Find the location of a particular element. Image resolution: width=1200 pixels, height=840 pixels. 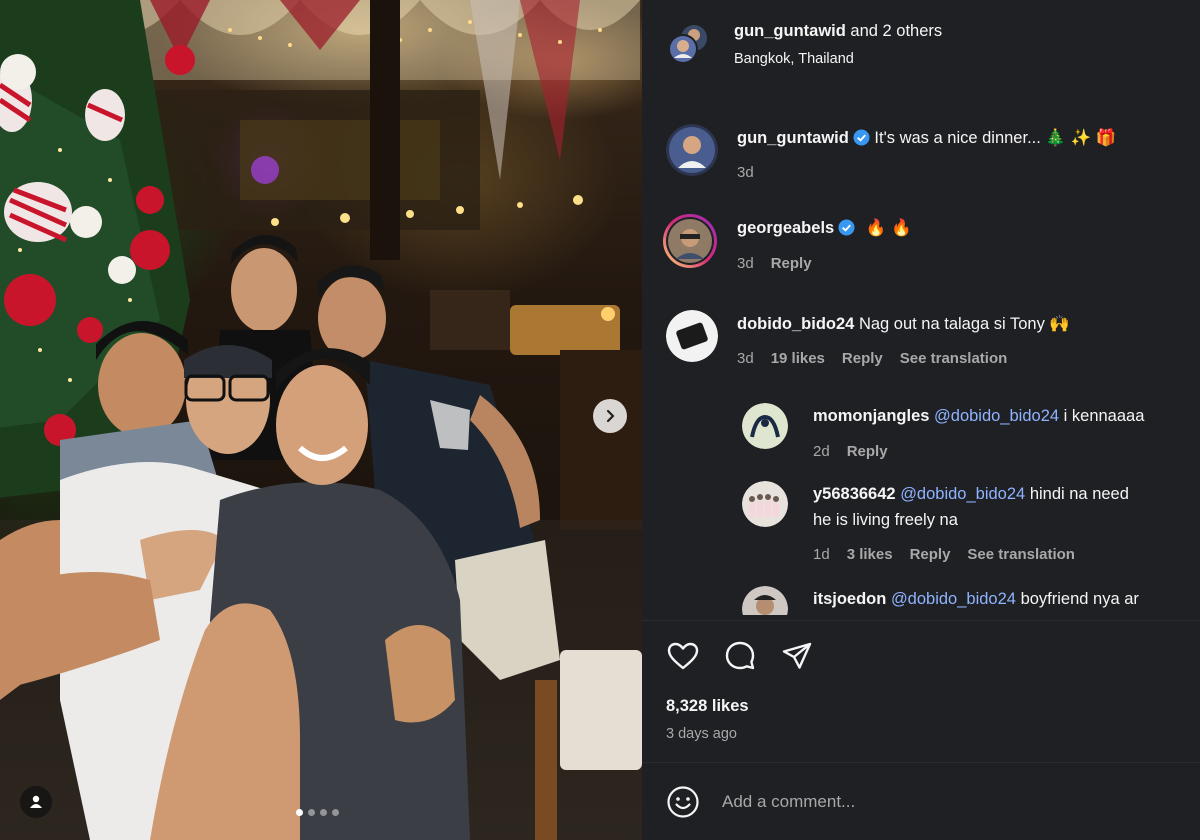

post-time: 3 days ago is located at coordinates (701, 734).